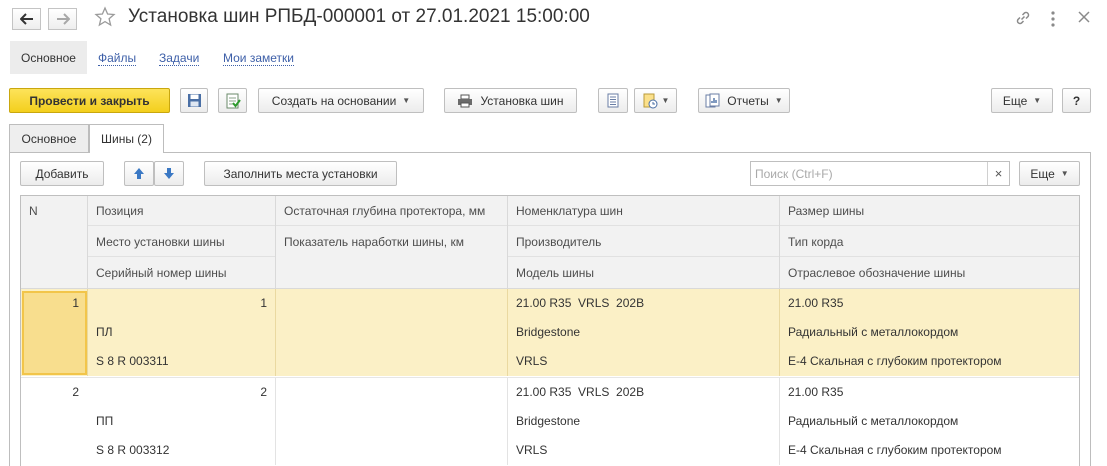  Describe the element at coordinates (50, 392) in the screenshot. I see `row-number: 2` at that location.